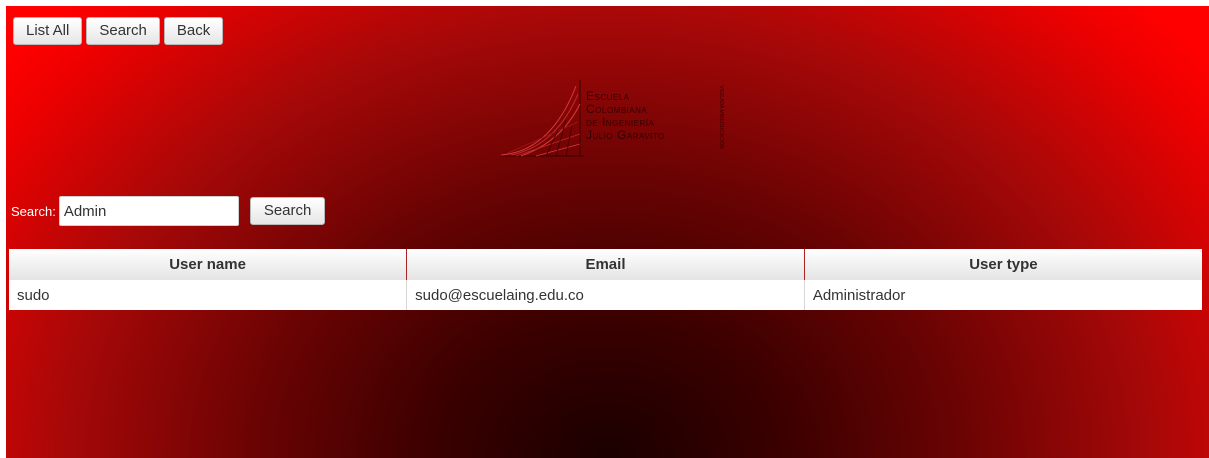 Image resolution: width=1209 pixels, height=458 pixels. Describe the element at coordinates (123, 31) in the screenshot. I see `search-nav-button: Search` at that location.